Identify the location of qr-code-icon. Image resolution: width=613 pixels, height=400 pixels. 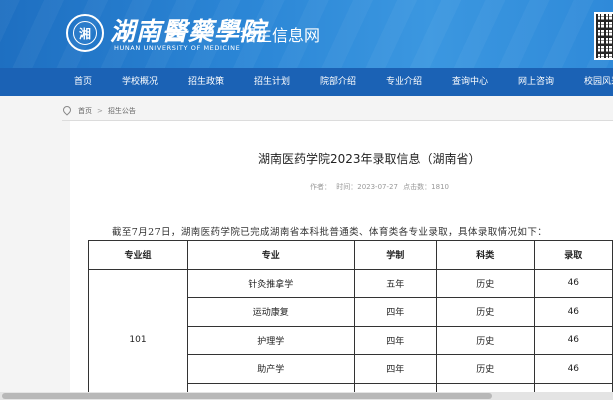
(603, 36).